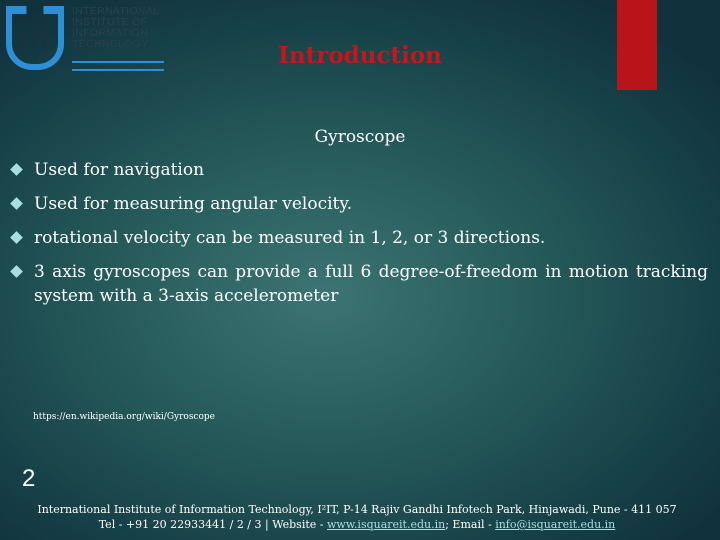  I want to click on reference-link: https://en.wikipedia.org/wiki/Gyroscope, so click(124, 417).